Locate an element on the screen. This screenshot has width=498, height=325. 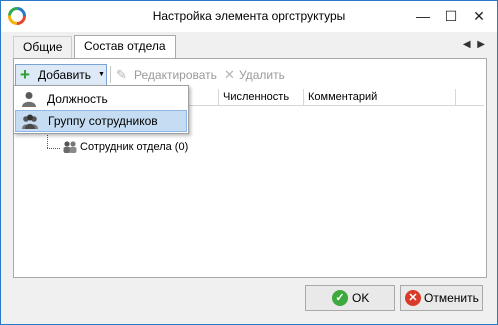
maximize-button: ☐ is located at coordinates (451, 16).